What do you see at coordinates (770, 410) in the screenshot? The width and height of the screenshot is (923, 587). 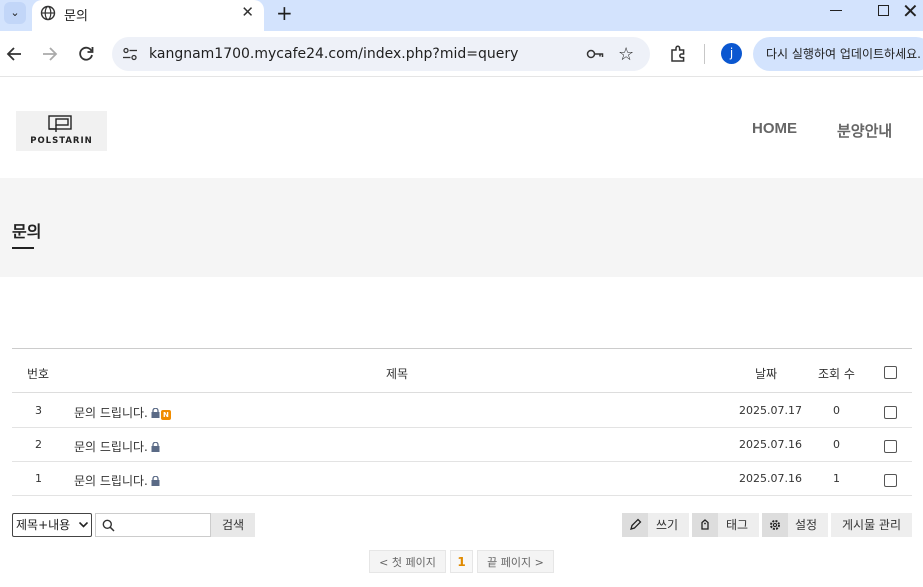 I see `row-date: 2025.07.17` at bounding box center [770, 410].